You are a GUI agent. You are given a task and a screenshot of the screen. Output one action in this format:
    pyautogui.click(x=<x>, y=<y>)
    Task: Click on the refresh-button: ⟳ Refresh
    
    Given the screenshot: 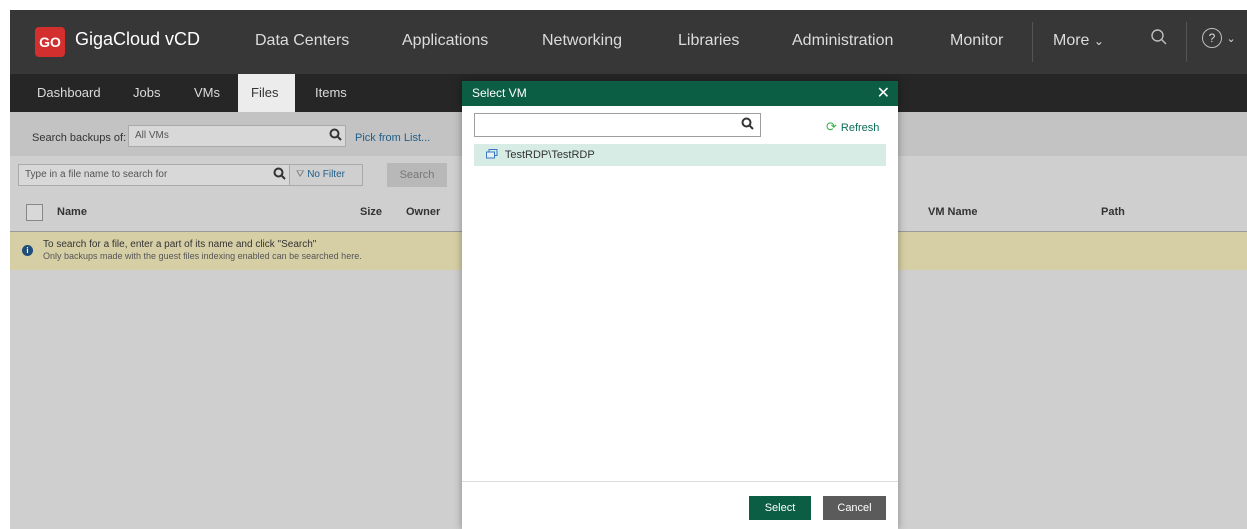 What is the action you would take?
    pyautogui.click(x=852, y=127)
    